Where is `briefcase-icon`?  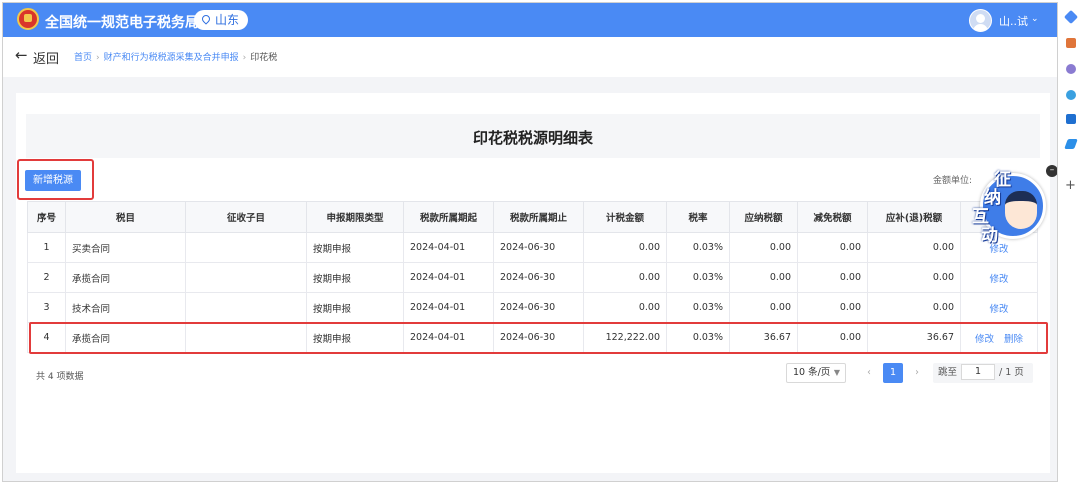
briefcase-icon is located at coordinates (1071, 43).